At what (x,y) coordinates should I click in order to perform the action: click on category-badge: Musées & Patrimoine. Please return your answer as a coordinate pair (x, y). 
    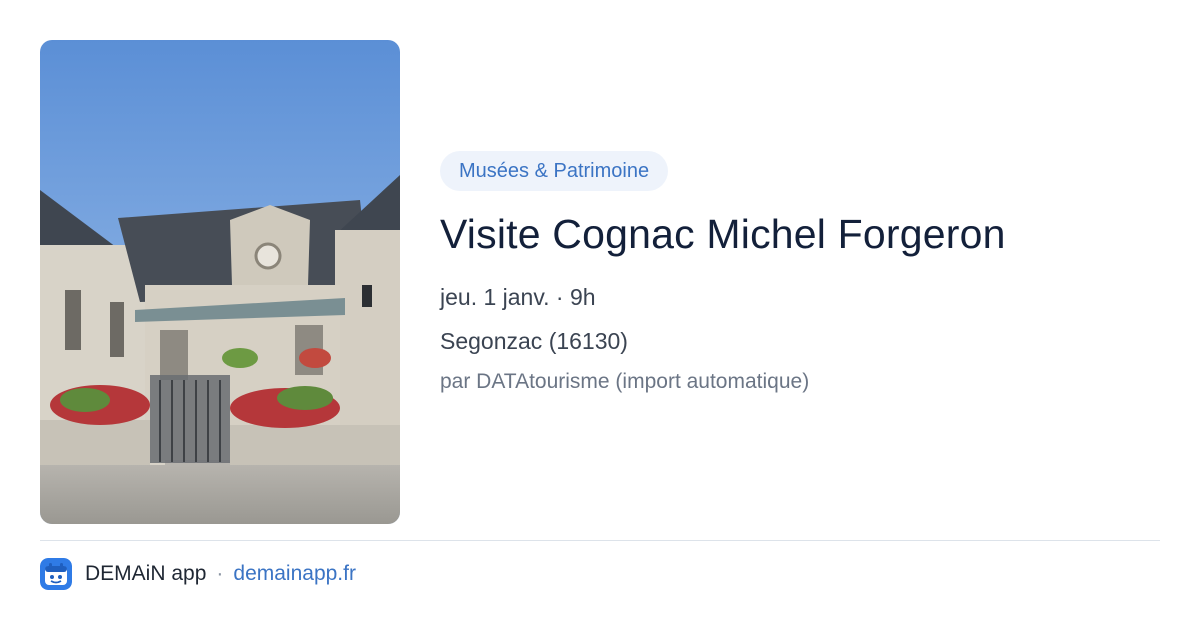
    Looking at the image, I should click on (554, 171).